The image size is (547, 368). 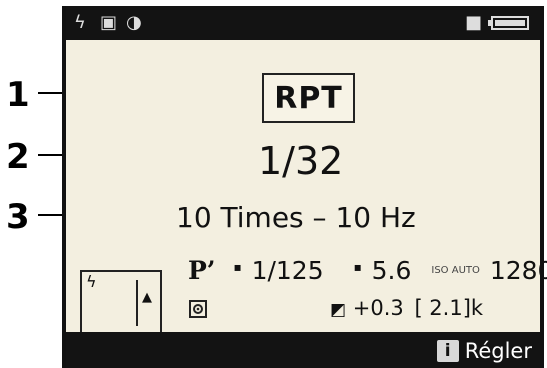 What do you see at coordinates (447, 351) in the screenshot?
I see `info-i-icon: i` at bounding box center [447, 351].